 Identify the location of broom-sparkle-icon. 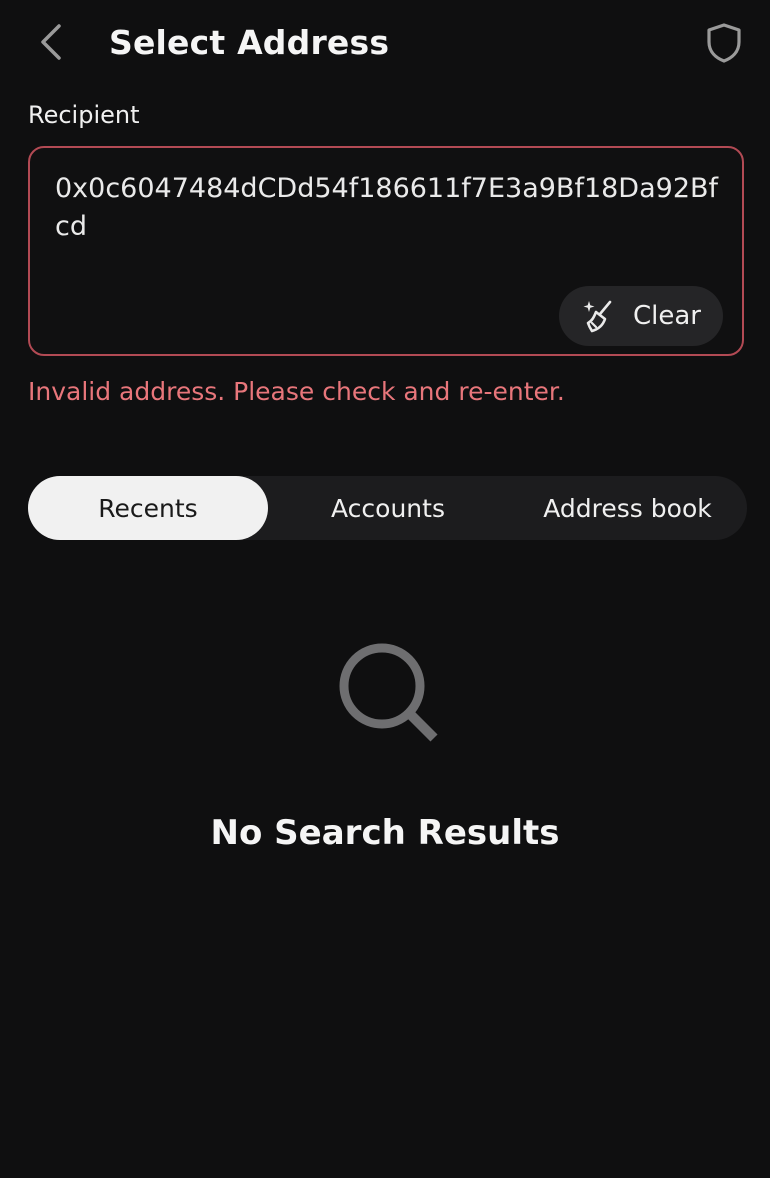
(597, 316).